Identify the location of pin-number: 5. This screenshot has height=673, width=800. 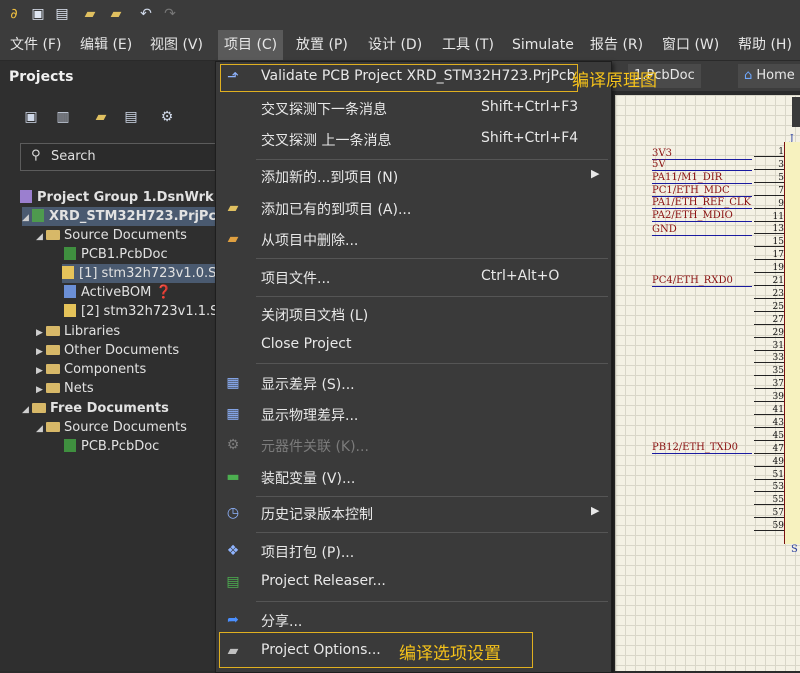
(769, 178).